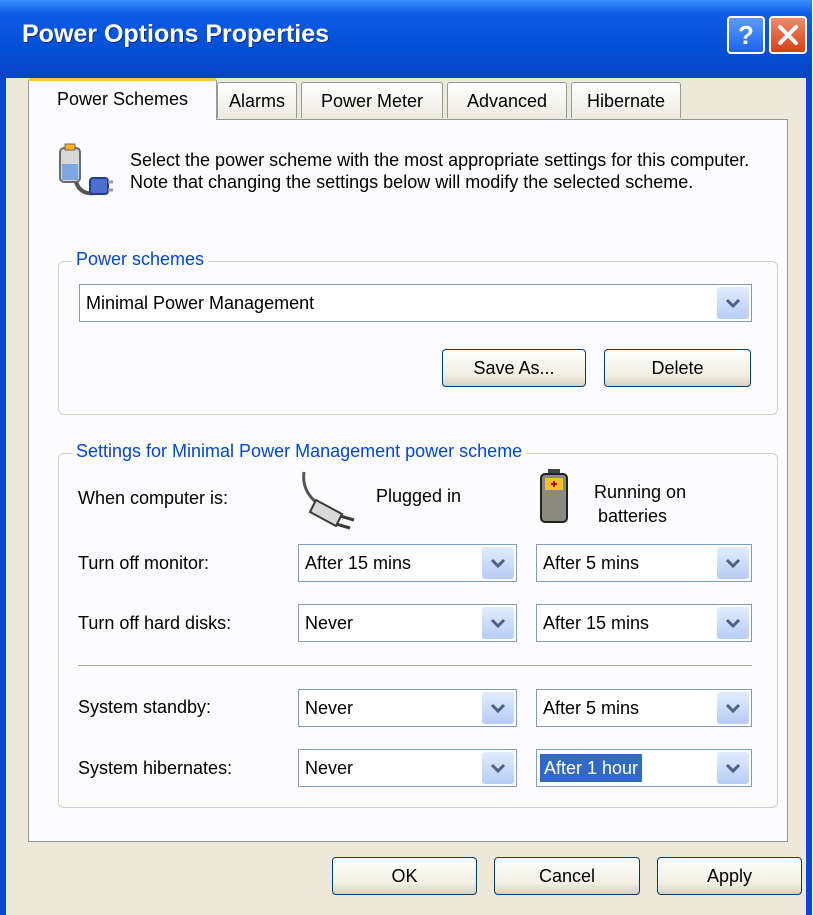  Describe the element at coordinates (155, 768) in the screenshot. I see `system-hibernates-label: System hibernates:` at that location.